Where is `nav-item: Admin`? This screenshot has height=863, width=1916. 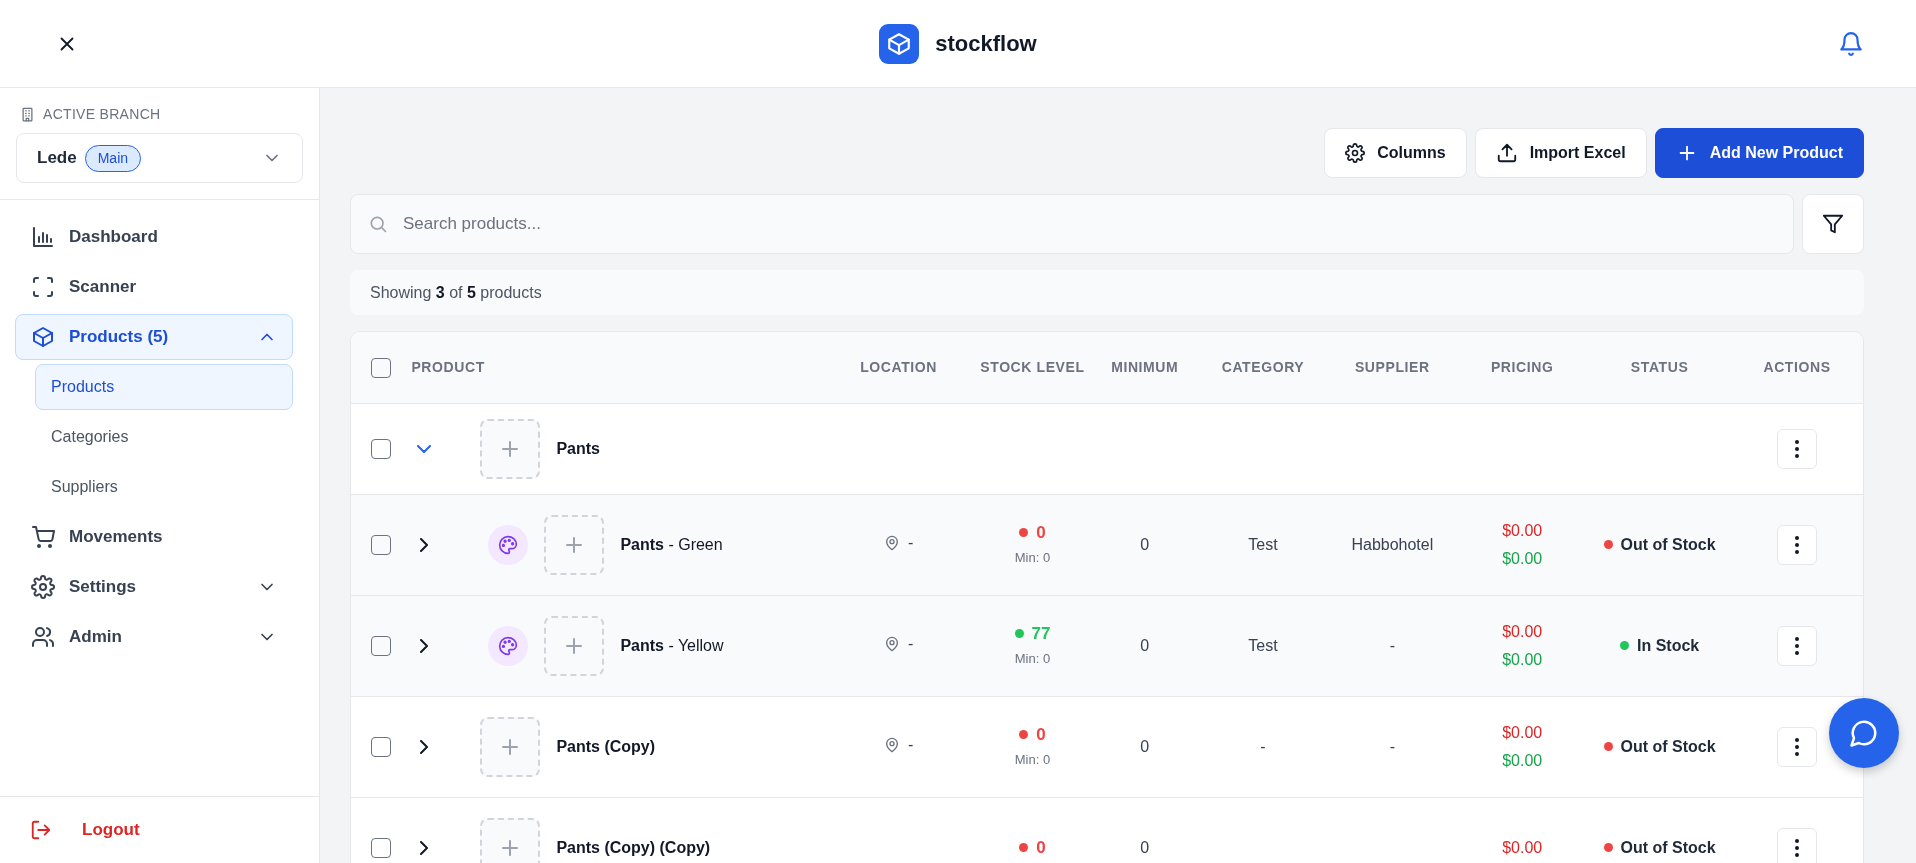 nav-item: Admin is located at coordinates (154, 637).